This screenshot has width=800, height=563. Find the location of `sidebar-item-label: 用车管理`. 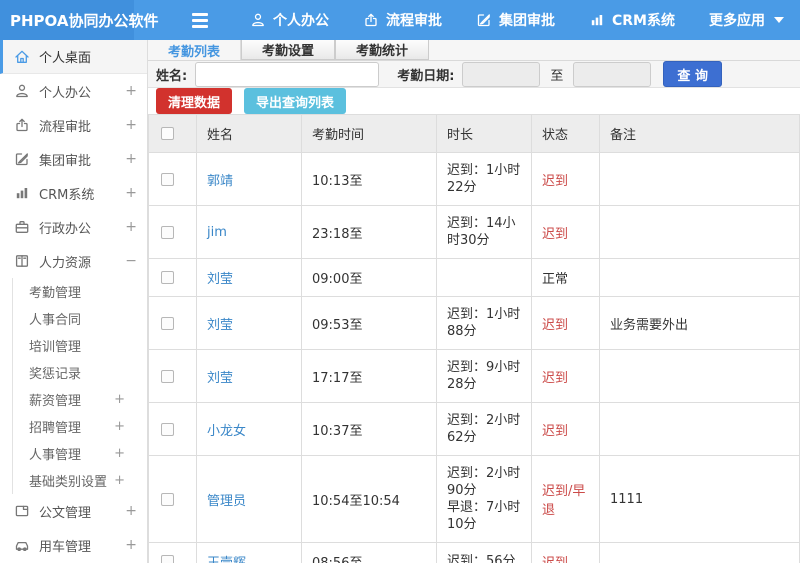

sidebar-item-label: 用车管理 is located at coordinates (65, 547).